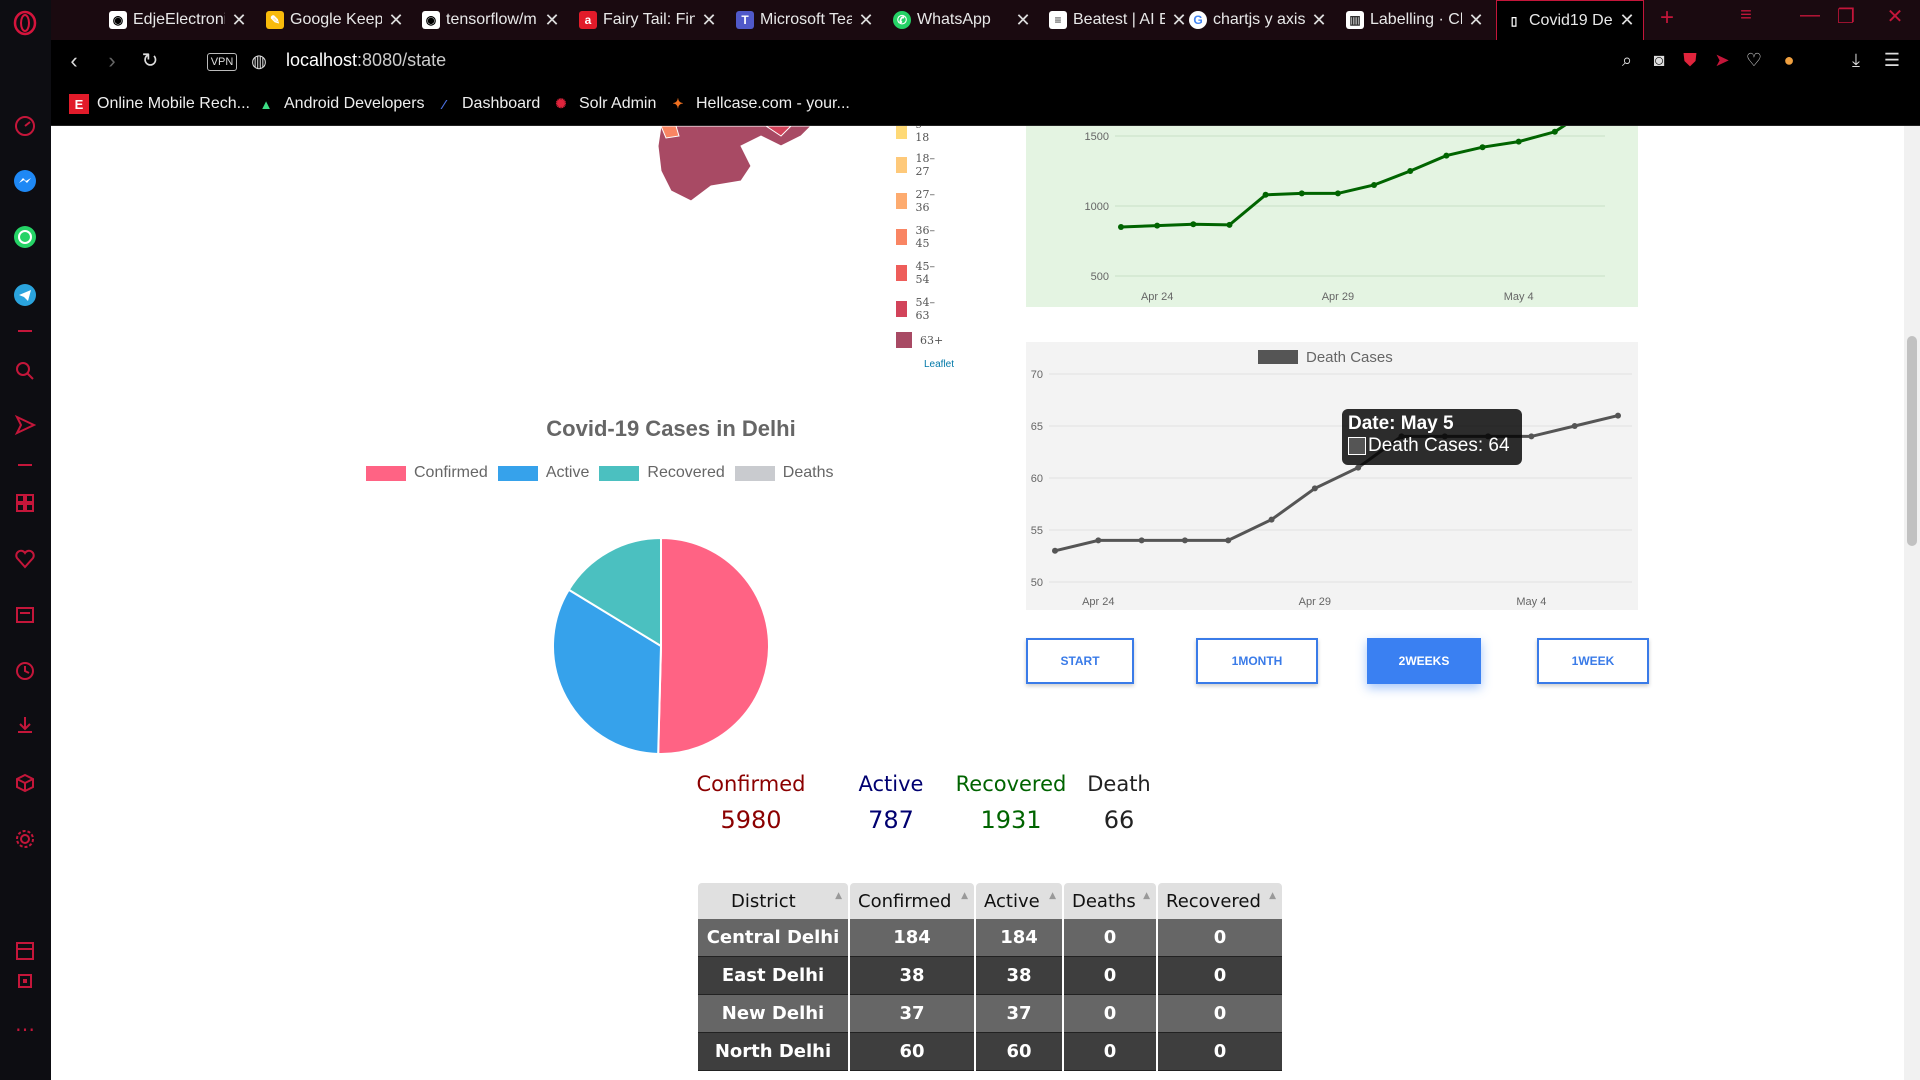  I want to click on url-field: localhost:8080/state, so click(366, 60).